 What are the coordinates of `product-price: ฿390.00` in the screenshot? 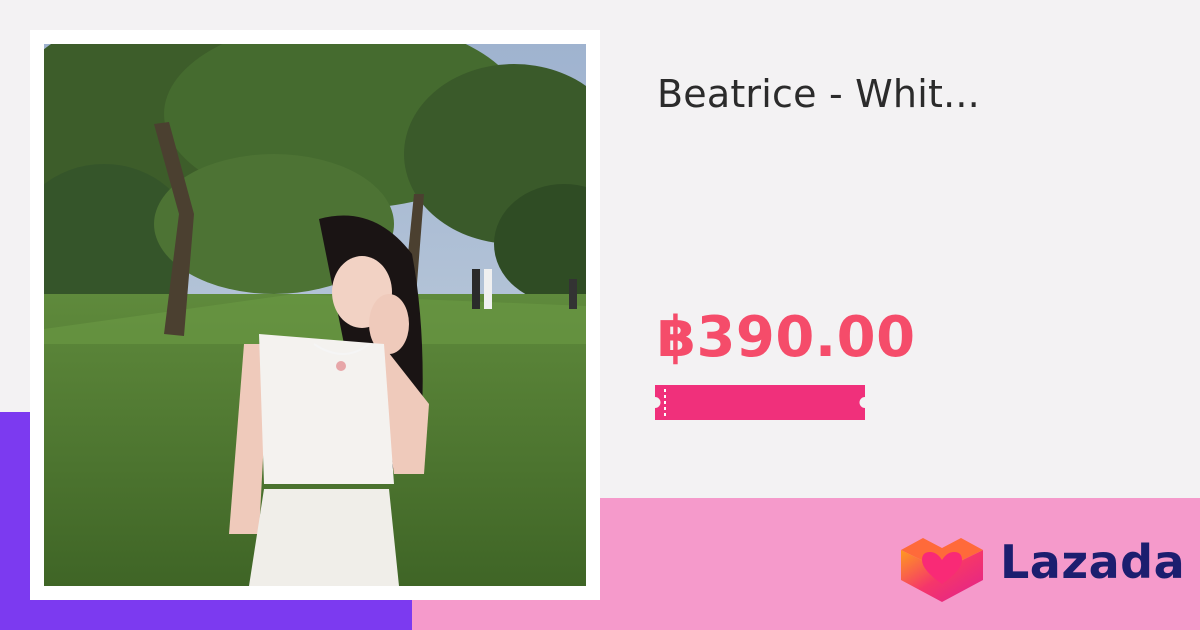 It's located at (786, 337).